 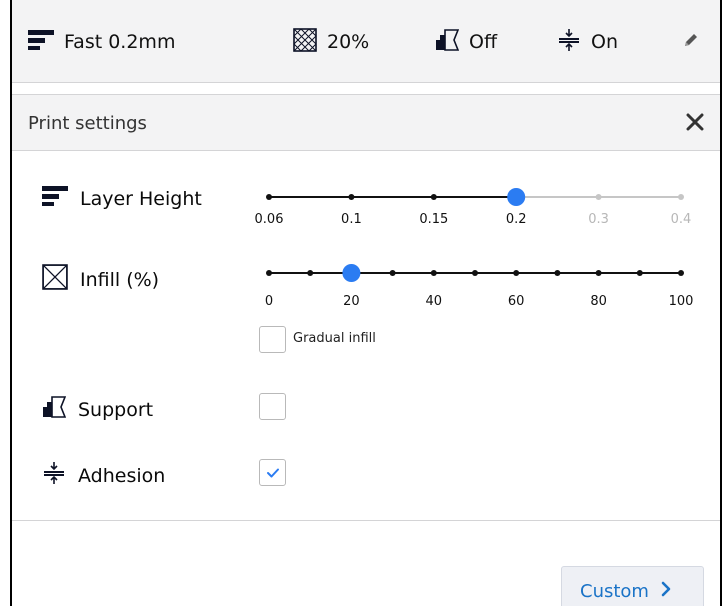 What do you see at coordinates (660, 591) in the screenshot?
I see `chevron-right-icon` at bounding box center [660, 591].